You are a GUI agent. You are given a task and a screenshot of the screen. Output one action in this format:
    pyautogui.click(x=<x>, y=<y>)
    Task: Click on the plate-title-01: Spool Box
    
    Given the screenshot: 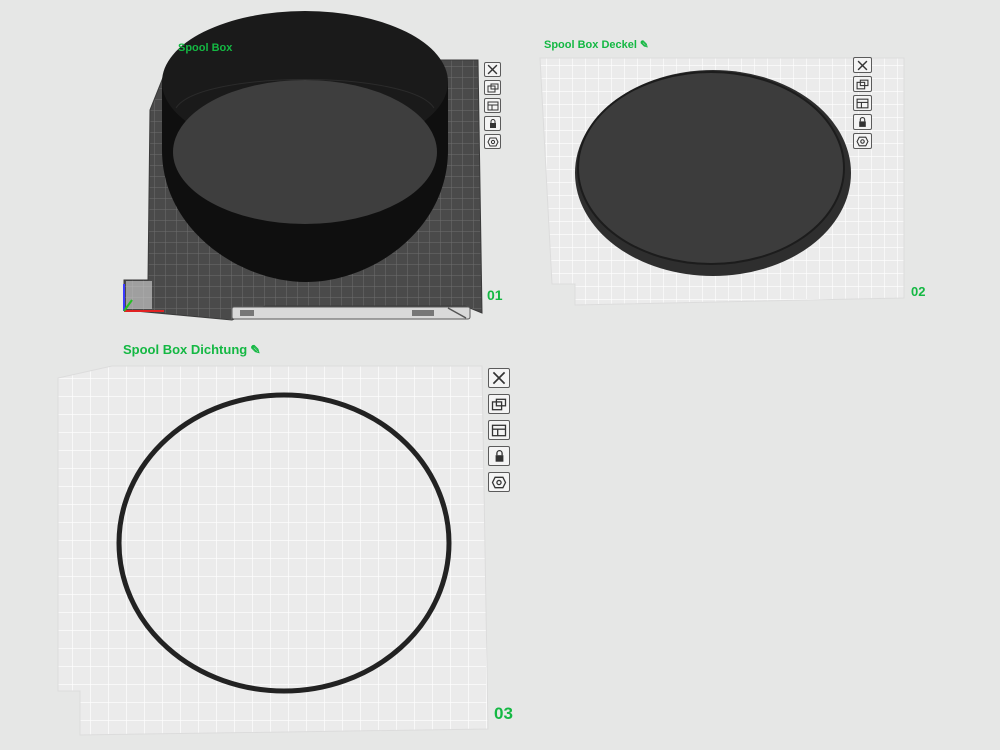 What is the action you would take?
    pyautogui.click(x=205, y=48)
    